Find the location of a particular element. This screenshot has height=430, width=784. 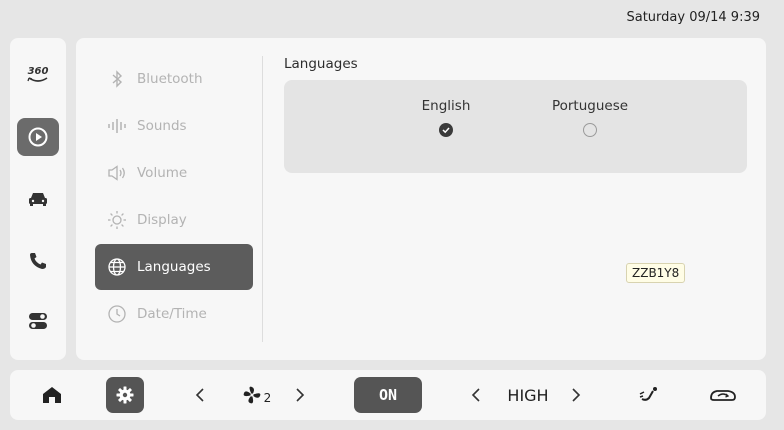

mode-decrease-button is located at coordinates (476, 395).